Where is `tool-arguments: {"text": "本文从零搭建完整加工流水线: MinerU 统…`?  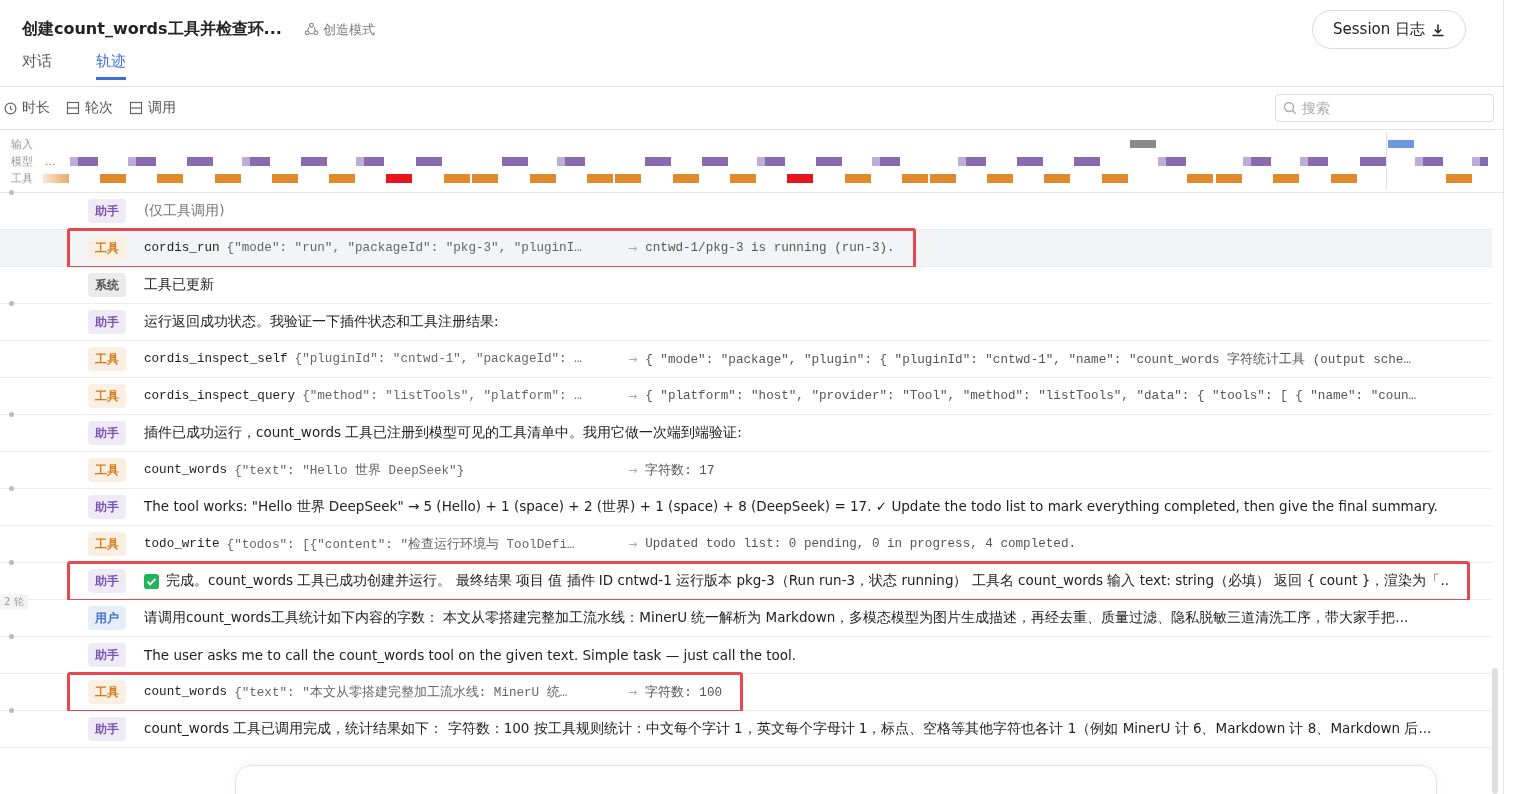 tool-arguments: {"text": "本文从零搭建完整加工流水线: MinerU 统… is located at coordinates (401, 692).